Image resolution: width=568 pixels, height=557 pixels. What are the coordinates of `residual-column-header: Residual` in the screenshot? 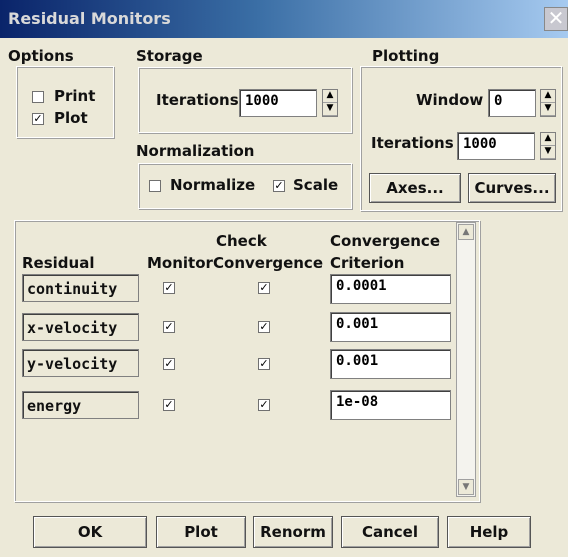 It's located at (58, 263).